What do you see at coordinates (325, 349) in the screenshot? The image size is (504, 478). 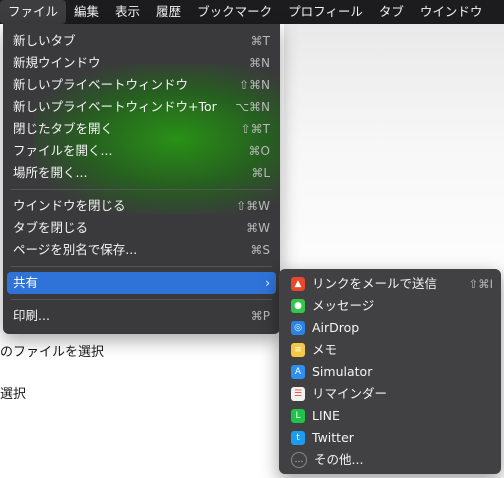 I see `share-item-label: メモ` at bounding box center [325, 349].